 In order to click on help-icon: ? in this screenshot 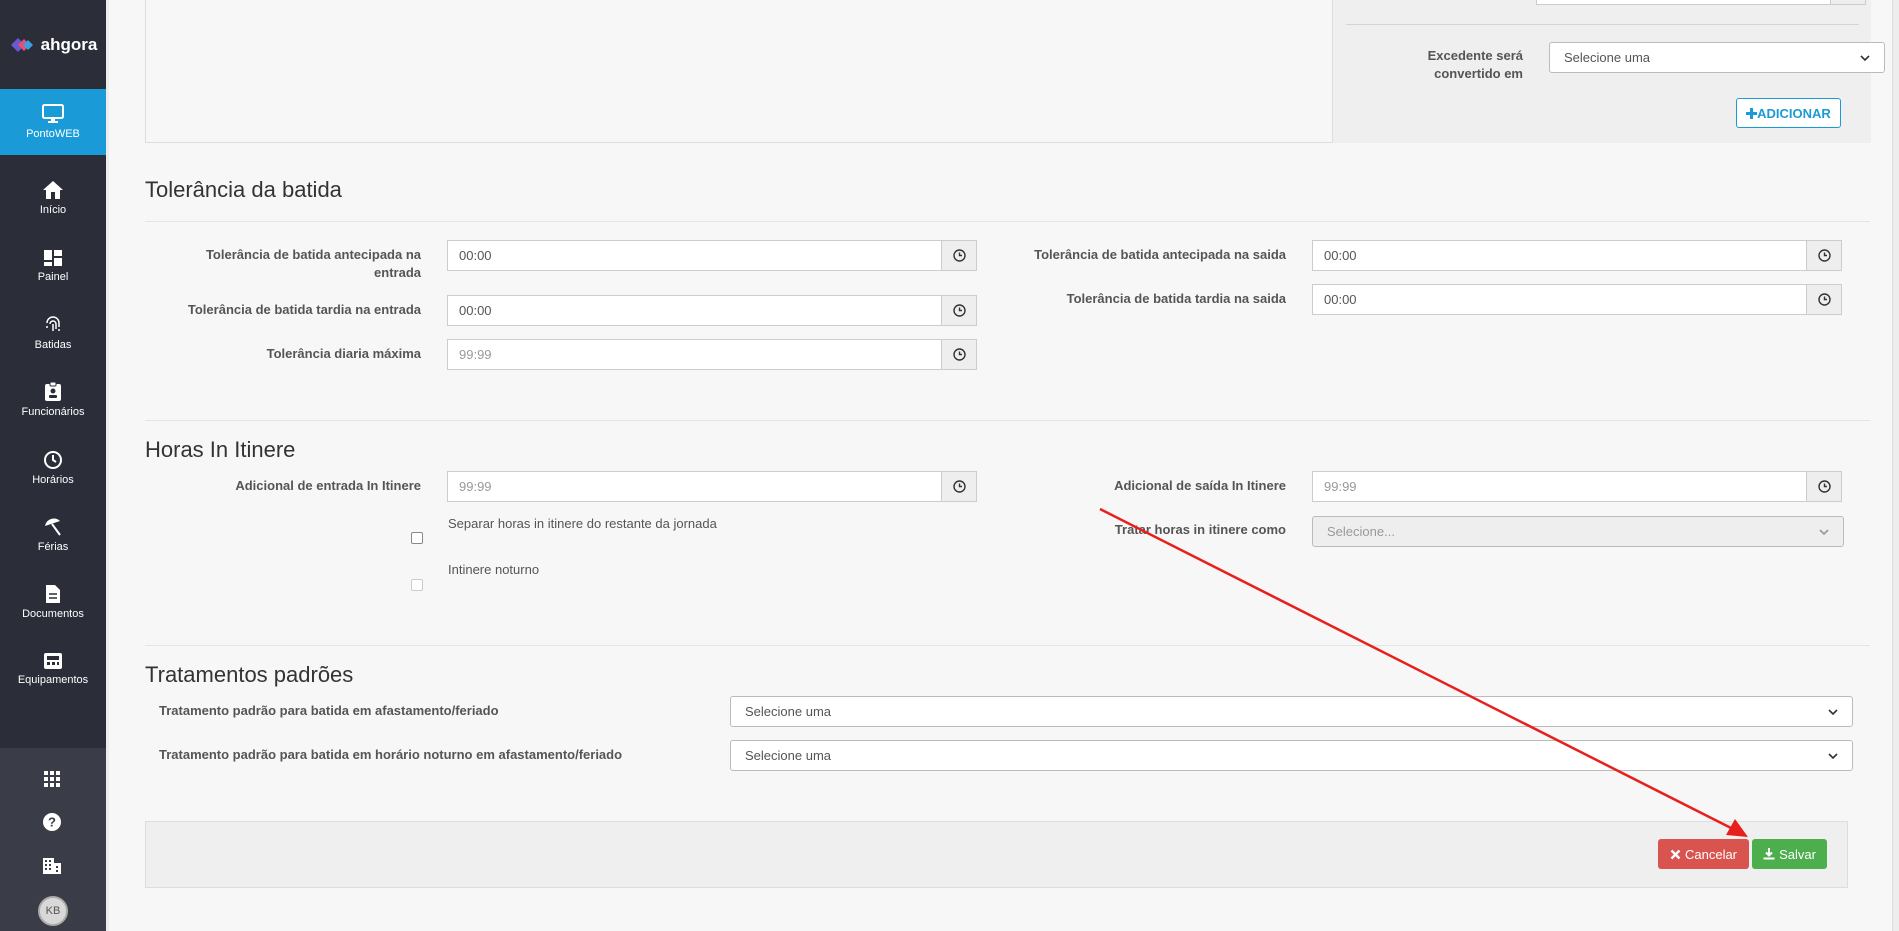, I will do `click(52, 822)`.